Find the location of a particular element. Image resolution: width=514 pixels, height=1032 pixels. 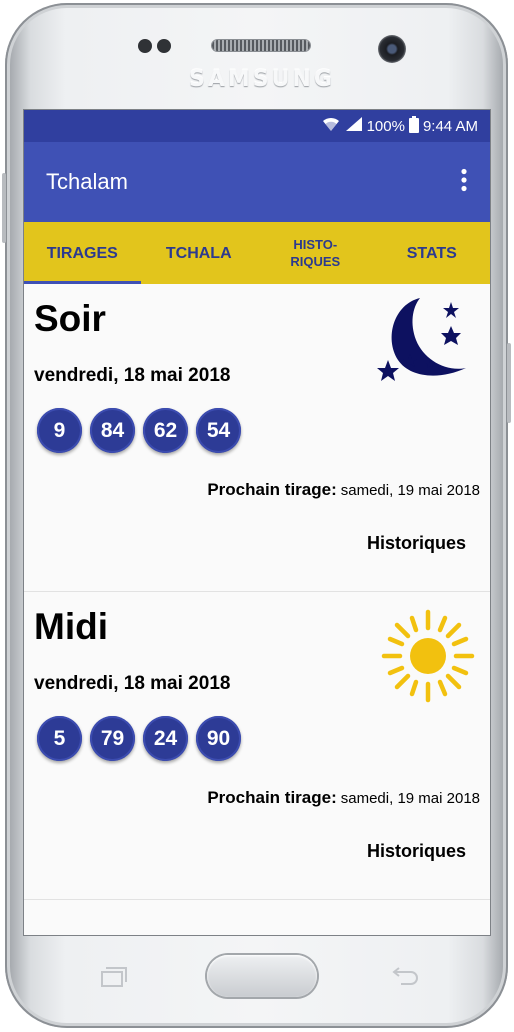

status-bar: 100% 9:44 AM is located at coordinates (257, 126).